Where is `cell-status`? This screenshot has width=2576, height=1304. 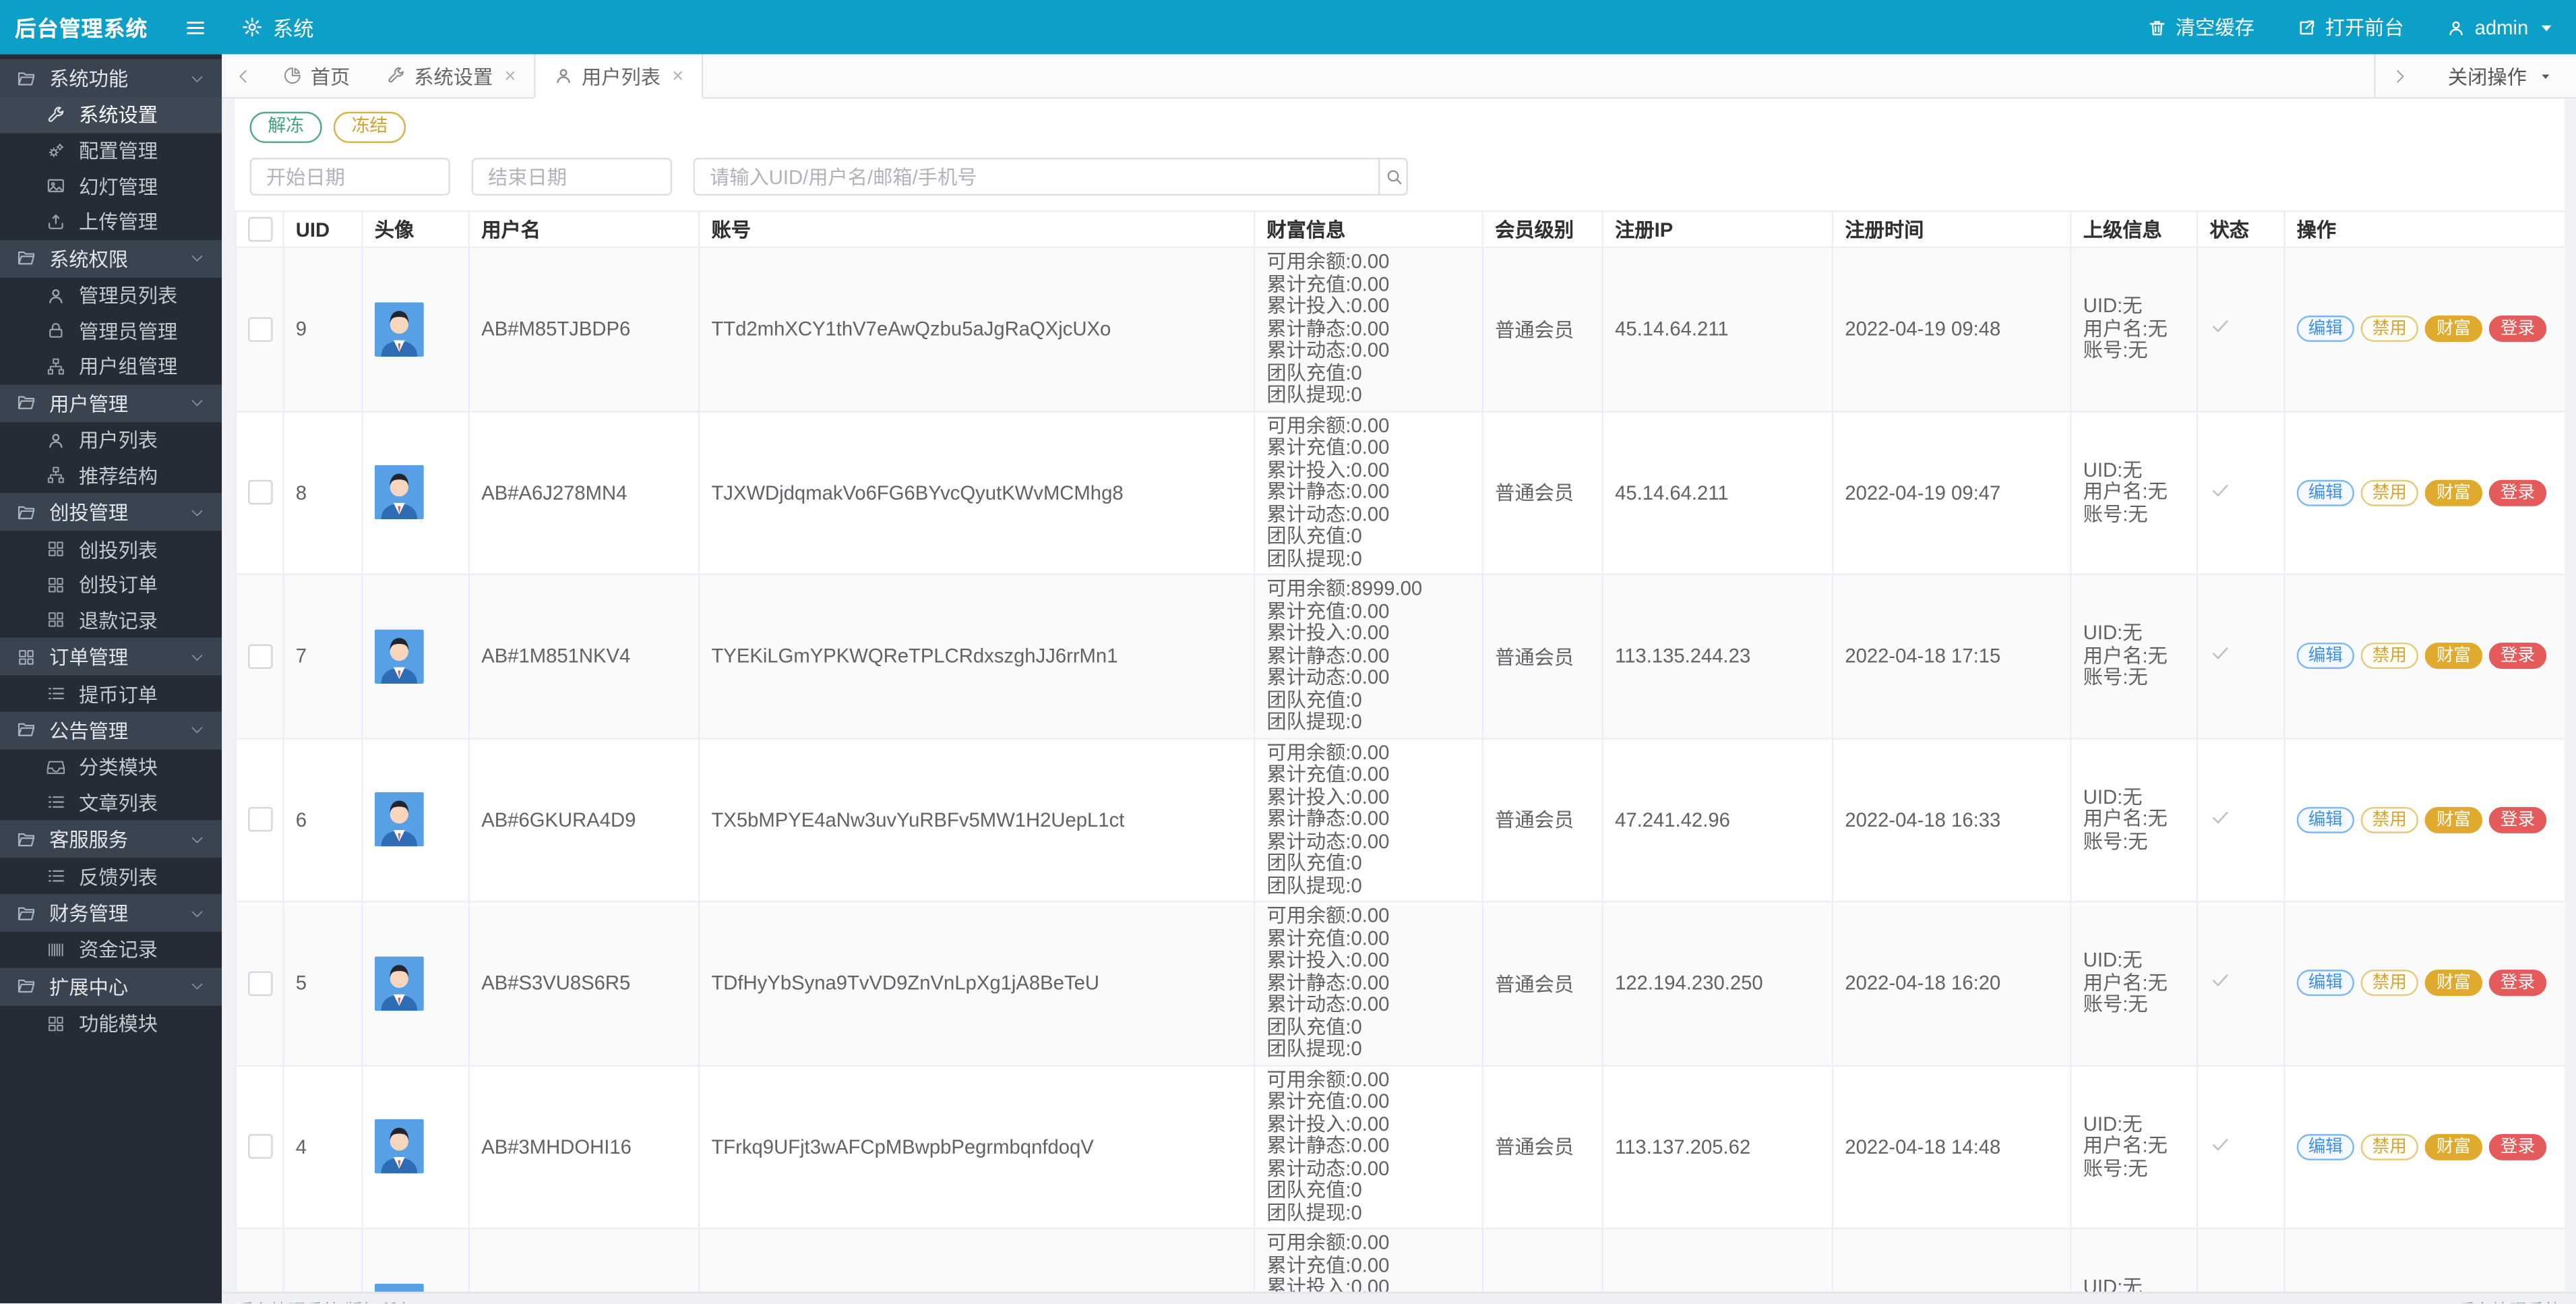
cell-status is located at coordinates (2241, 493).